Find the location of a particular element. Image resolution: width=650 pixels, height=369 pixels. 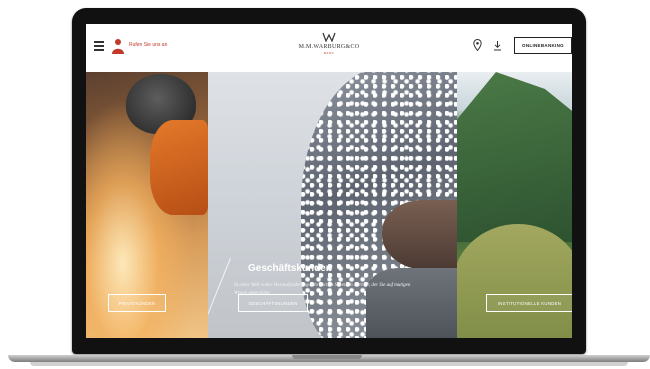

logo-subtitle: BANK is located at coordinates (329, 53).